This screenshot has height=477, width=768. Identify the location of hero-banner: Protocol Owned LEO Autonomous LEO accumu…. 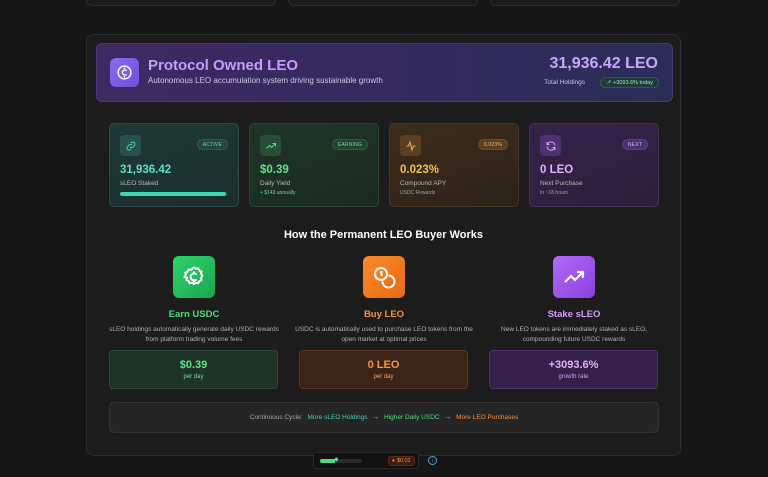
(384, 72).